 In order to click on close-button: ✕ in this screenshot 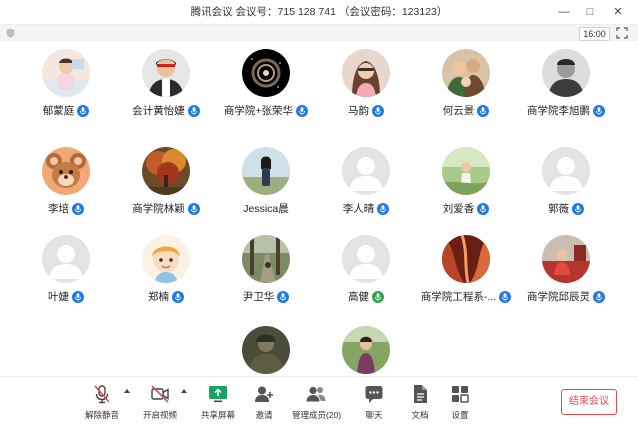, I will do `click(618, 12)`.